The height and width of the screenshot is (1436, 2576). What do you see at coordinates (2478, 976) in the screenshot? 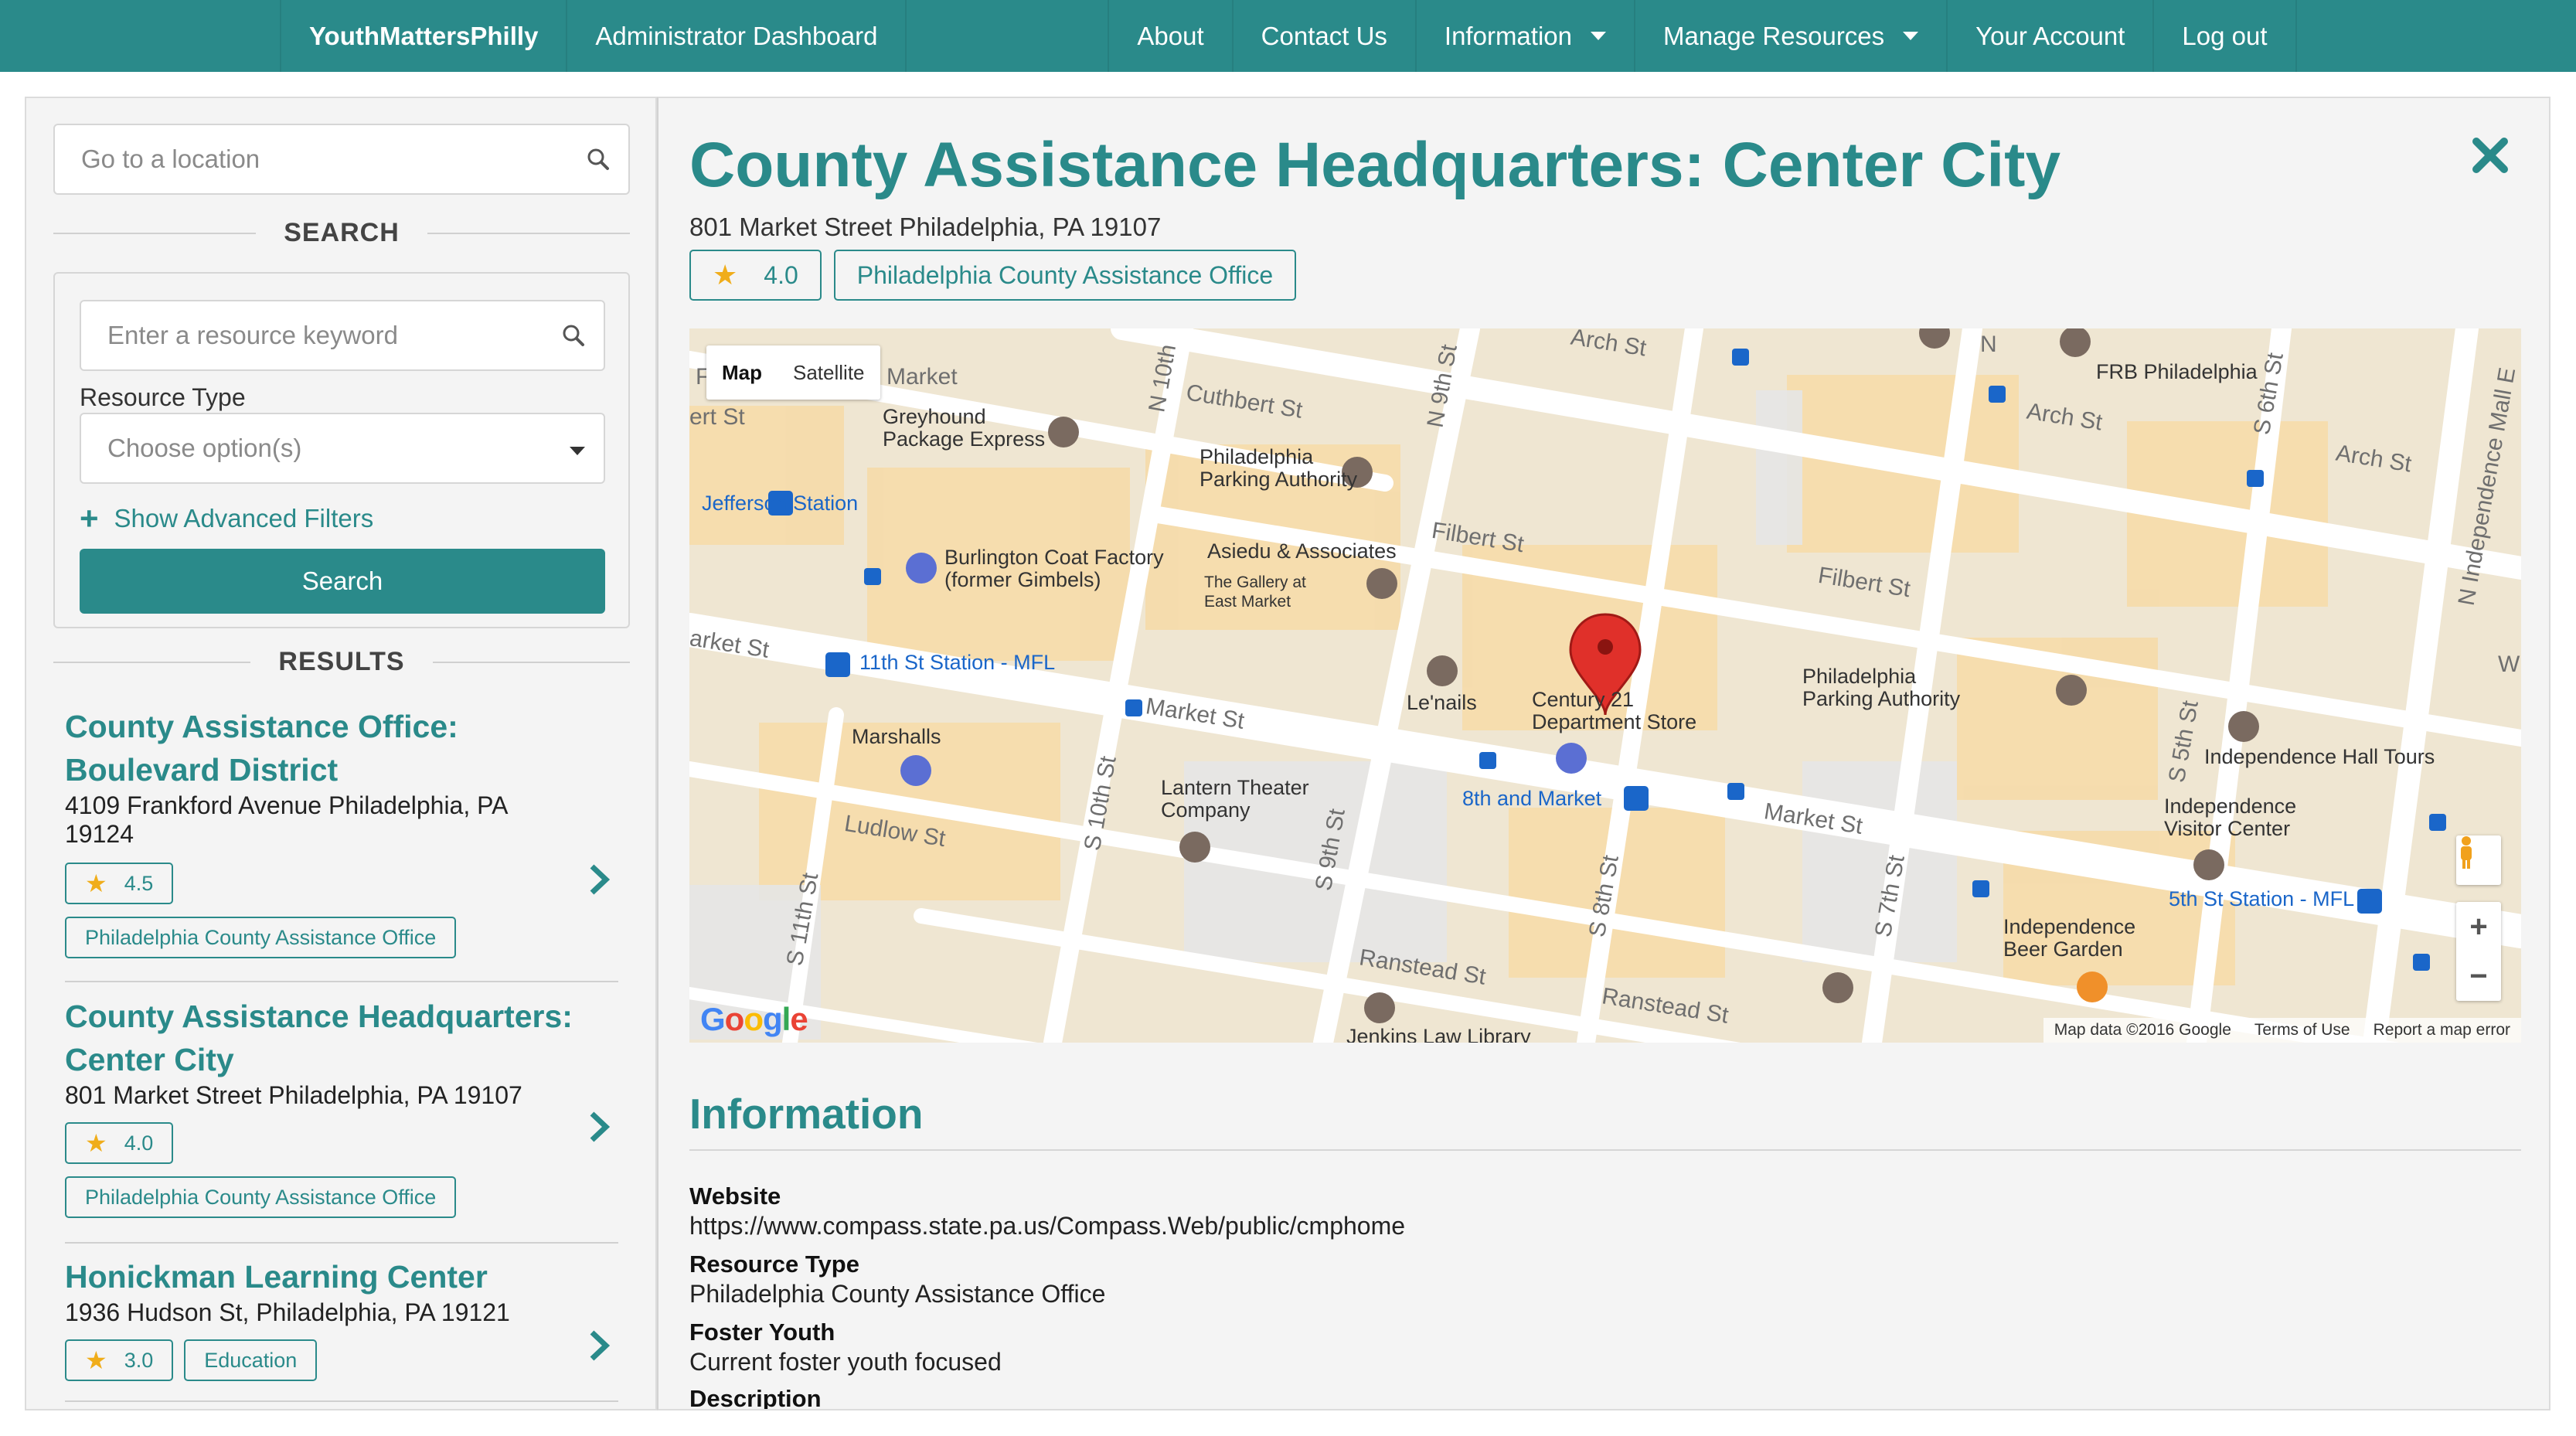
I see `zoom-out-button: −` at bounding box center [2478, 976].